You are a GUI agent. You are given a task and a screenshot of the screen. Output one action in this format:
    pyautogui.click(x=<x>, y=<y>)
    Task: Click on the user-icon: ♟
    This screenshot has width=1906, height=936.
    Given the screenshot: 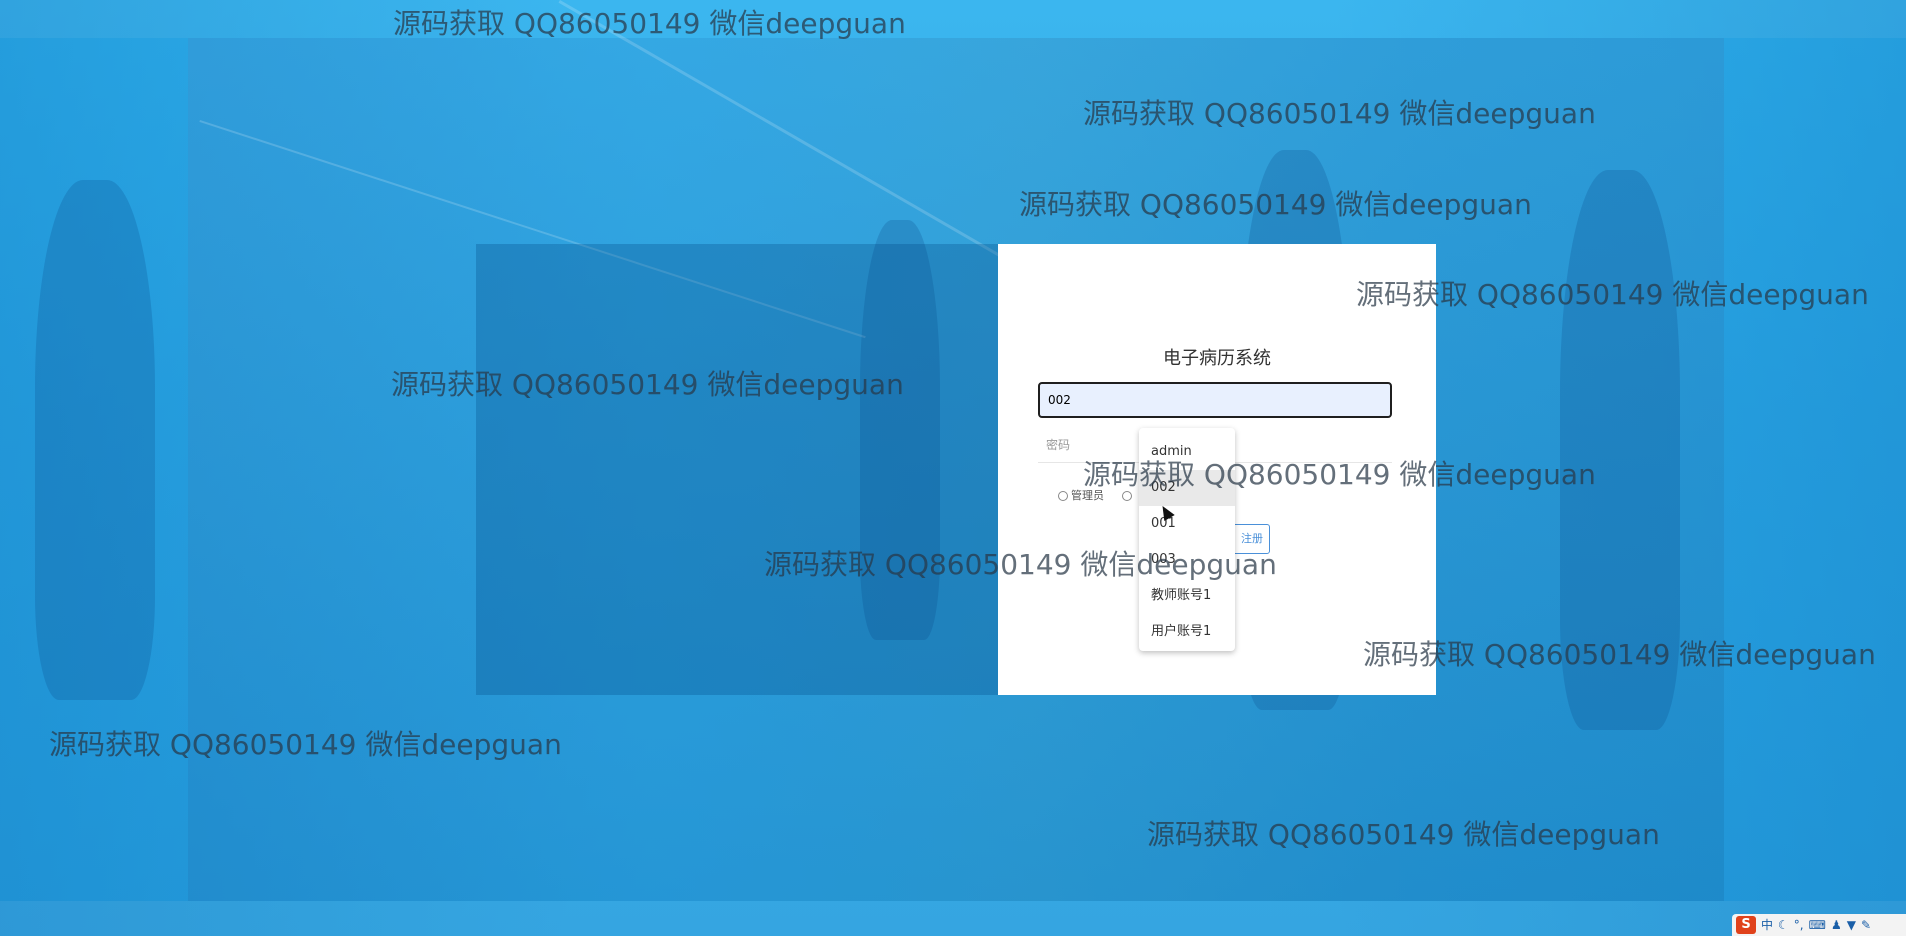 What is the action you would take?
    pyautogui.click(x=1836, y=925)
    